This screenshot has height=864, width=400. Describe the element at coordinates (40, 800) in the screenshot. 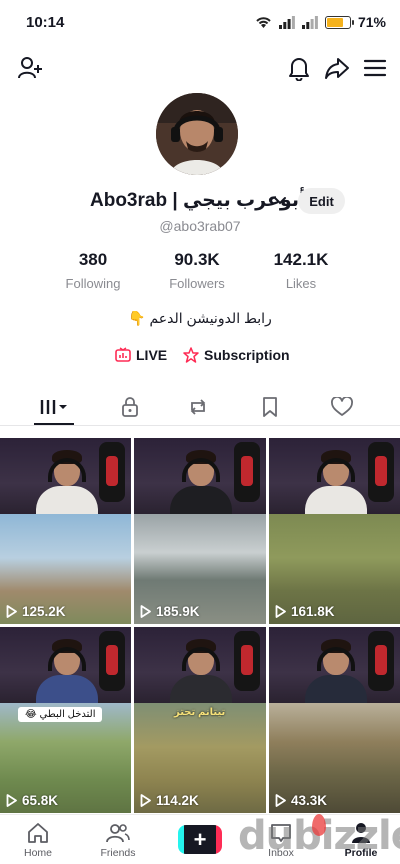

I see `view-count: 65.8K` at that location.